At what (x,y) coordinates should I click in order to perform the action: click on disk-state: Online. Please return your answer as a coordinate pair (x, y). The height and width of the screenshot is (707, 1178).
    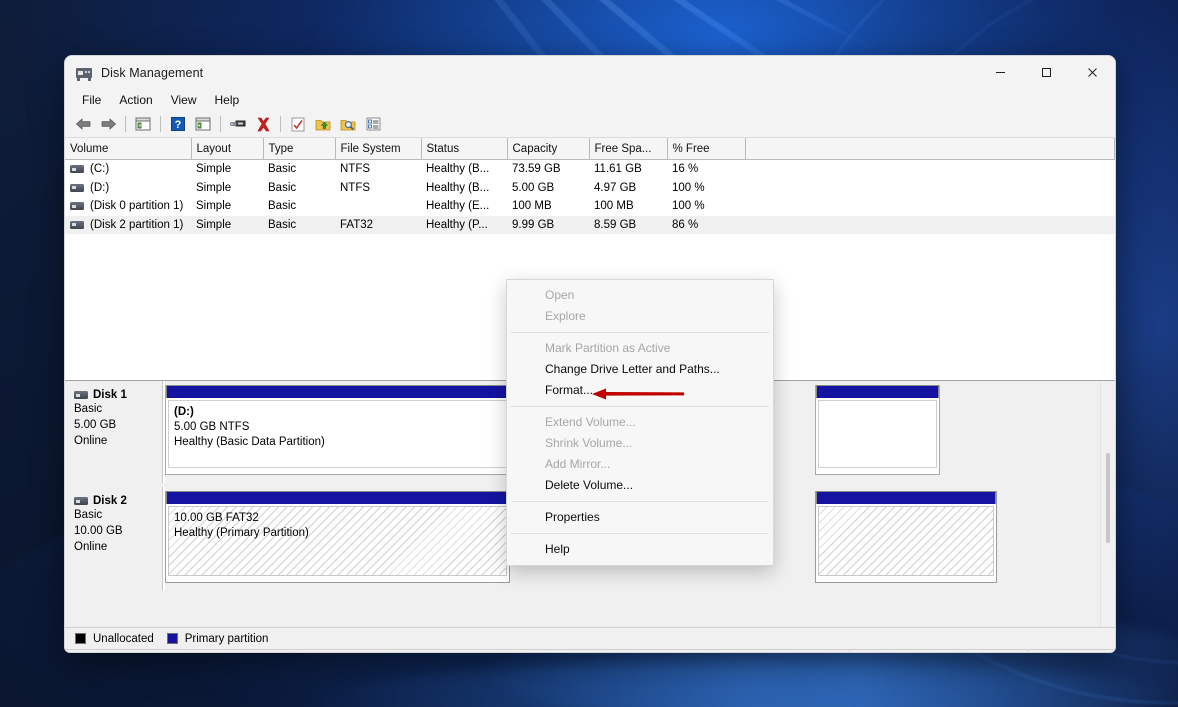
    Looking at the image, I should click on (91, 441).